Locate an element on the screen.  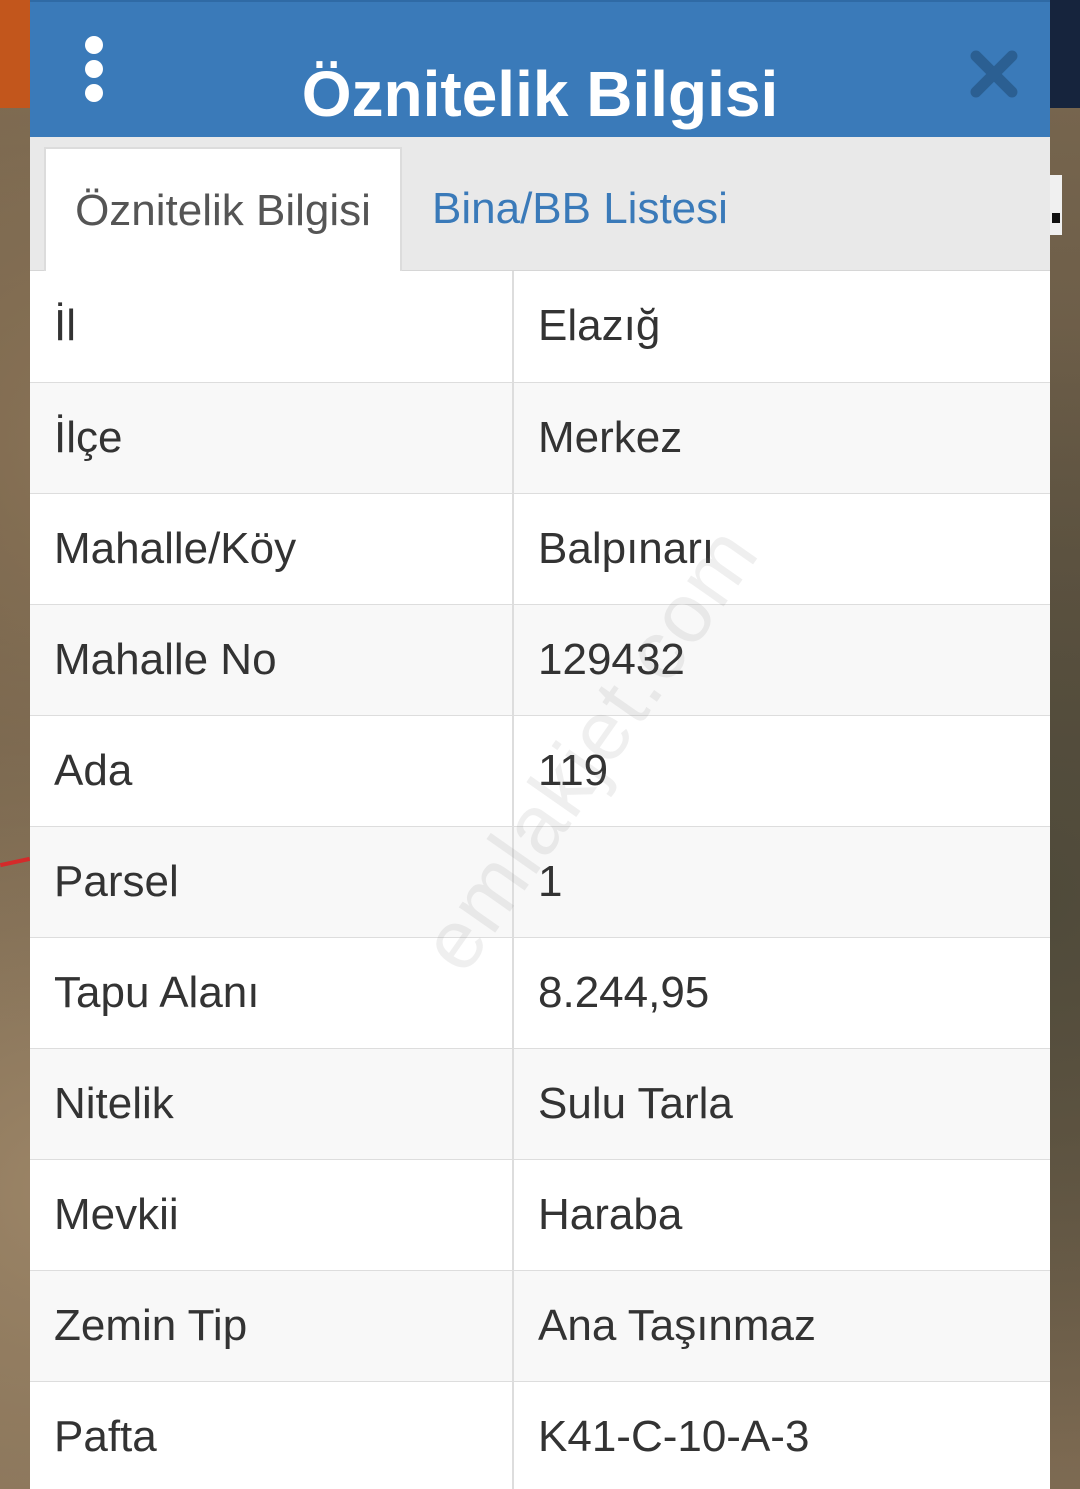
table-row: İl Elazığ is located at coordinates (540, 327).